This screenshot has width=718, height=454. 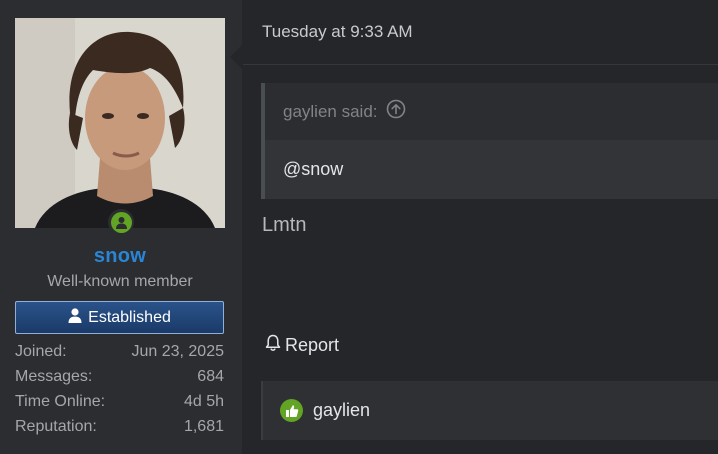 I want to click on user-banner: Established, so click(x=119, y=317).